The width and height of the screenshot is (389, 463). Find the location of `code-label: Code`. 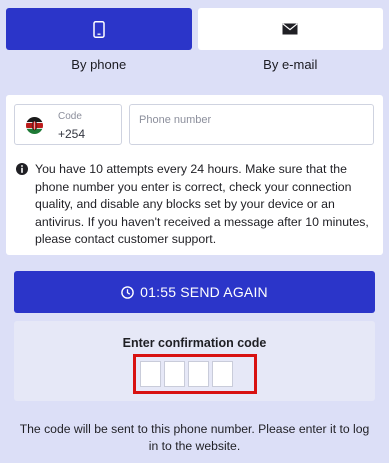

code-label: Code is located at coordinates (70, 116).